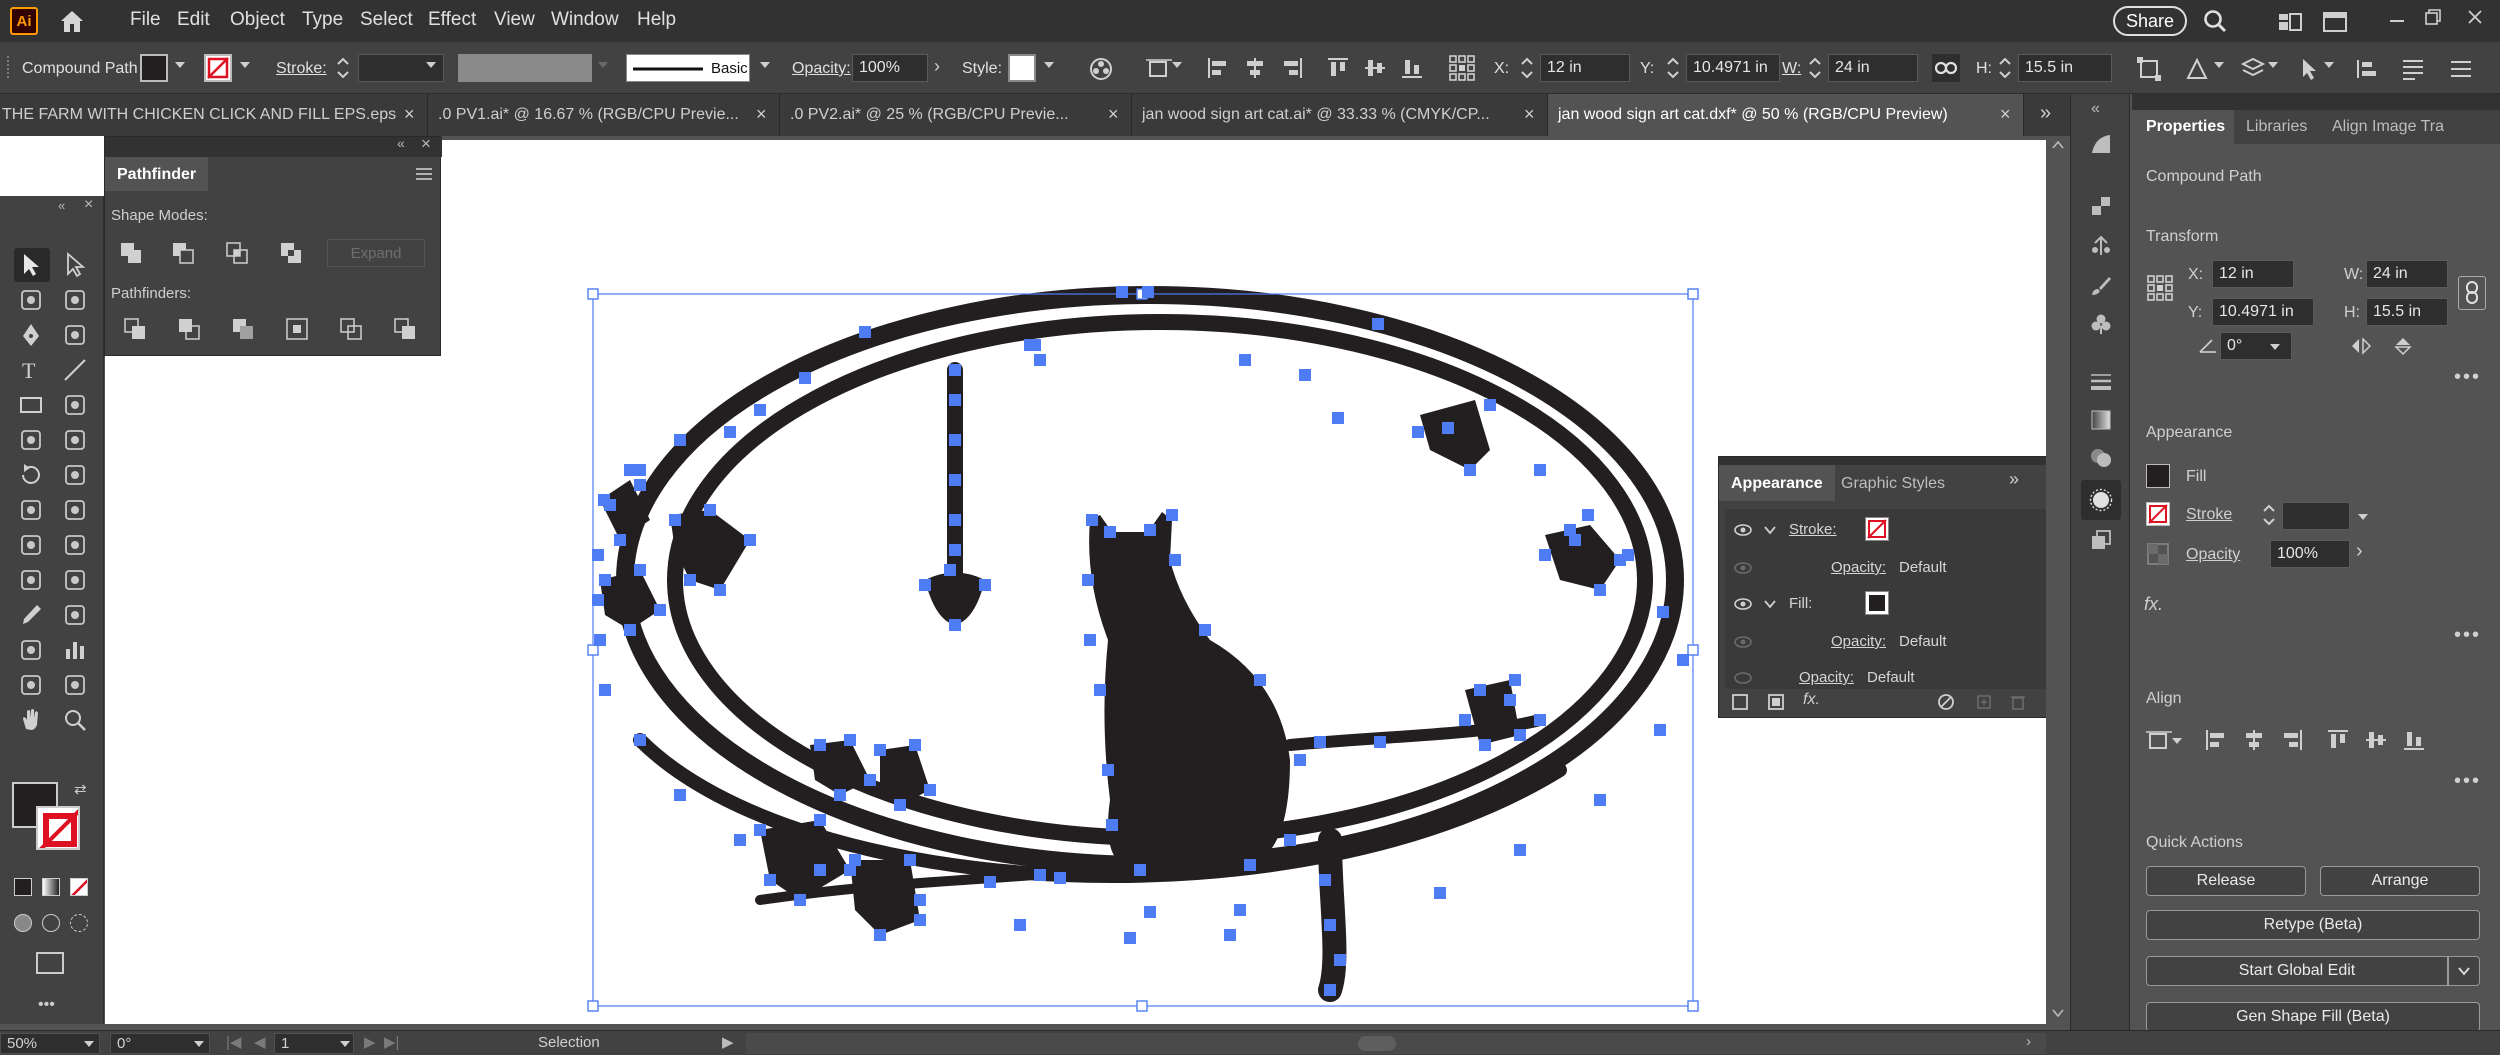 The width and height of the screenshot is (2500, 1055). I want to click on select-similar-dropdown-icon, so click(2329, 65).